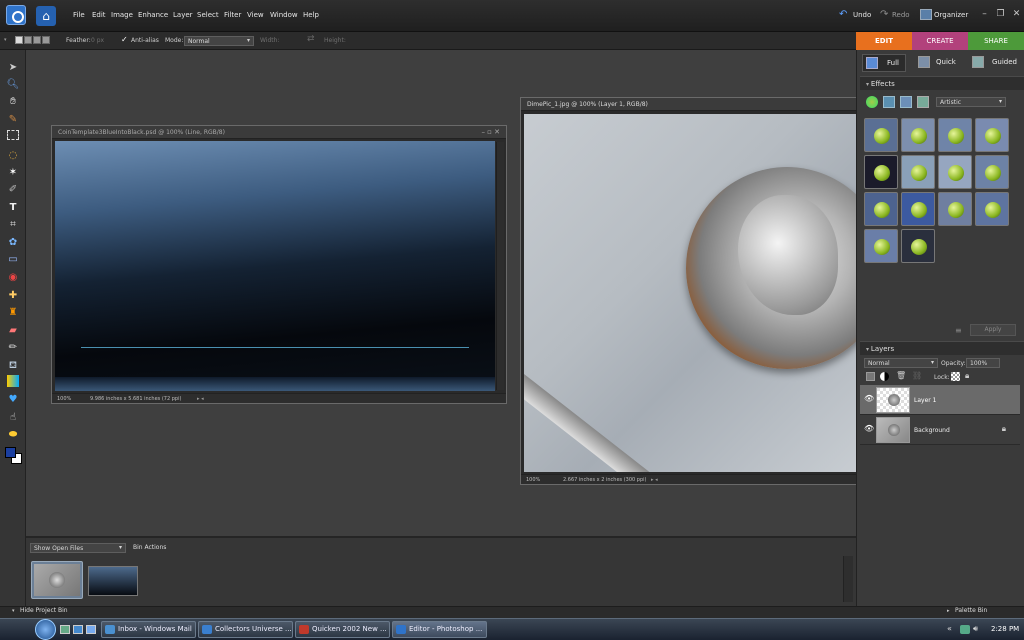  Describe the element at coordinates (13, 135) in the screenshot. I see `marquee-icon` at that location.